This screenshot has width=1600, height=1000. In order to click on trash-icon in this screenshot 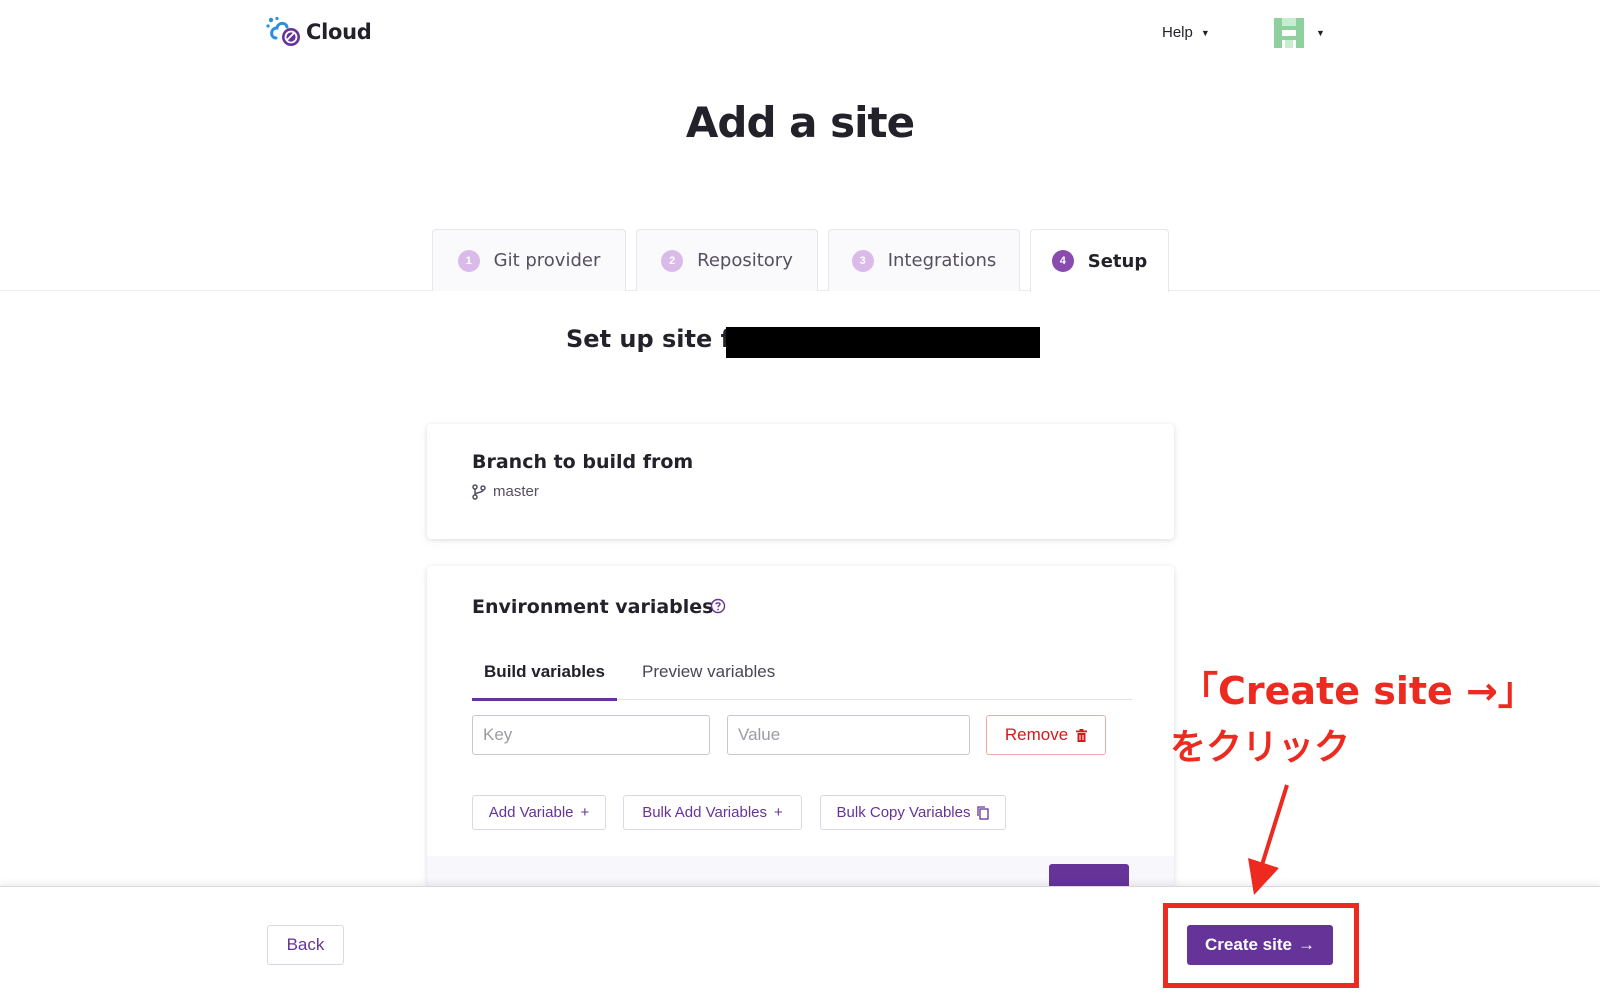, I will do `click(1082, 735)`.